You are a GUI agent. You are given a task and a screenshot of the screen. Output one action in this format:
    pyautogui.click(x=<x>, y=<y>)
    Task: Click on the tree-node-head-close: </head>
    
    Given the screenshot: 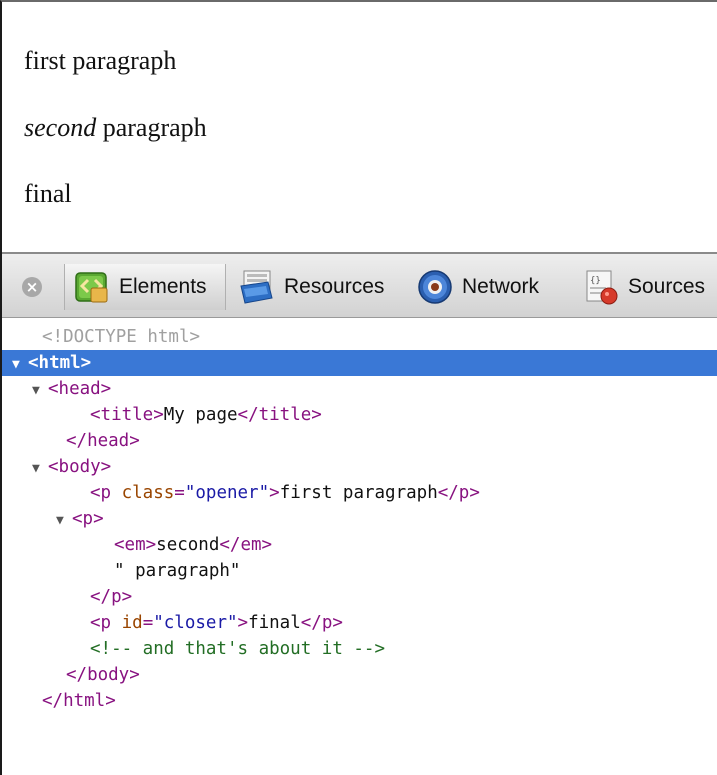 What is the action you would take?
    pyautogui.click(x=359, y=441)
    